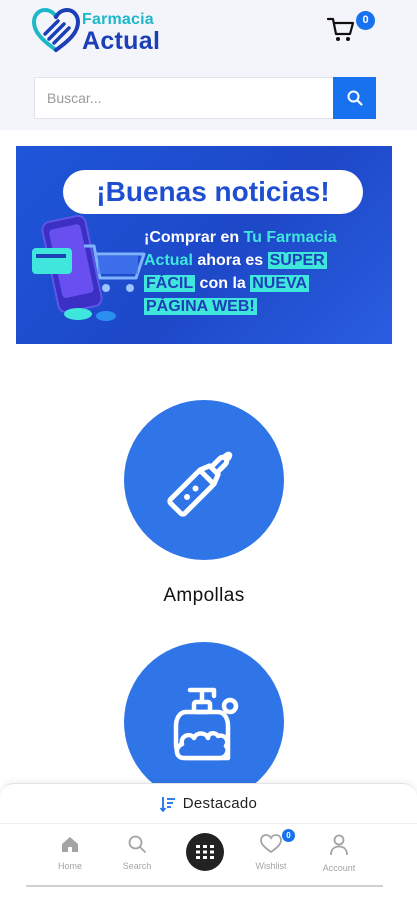 This screenshot has height=900, width=417. I want to click on farmacia-actual-logo: Farmacia Actual, so click(107, 32).